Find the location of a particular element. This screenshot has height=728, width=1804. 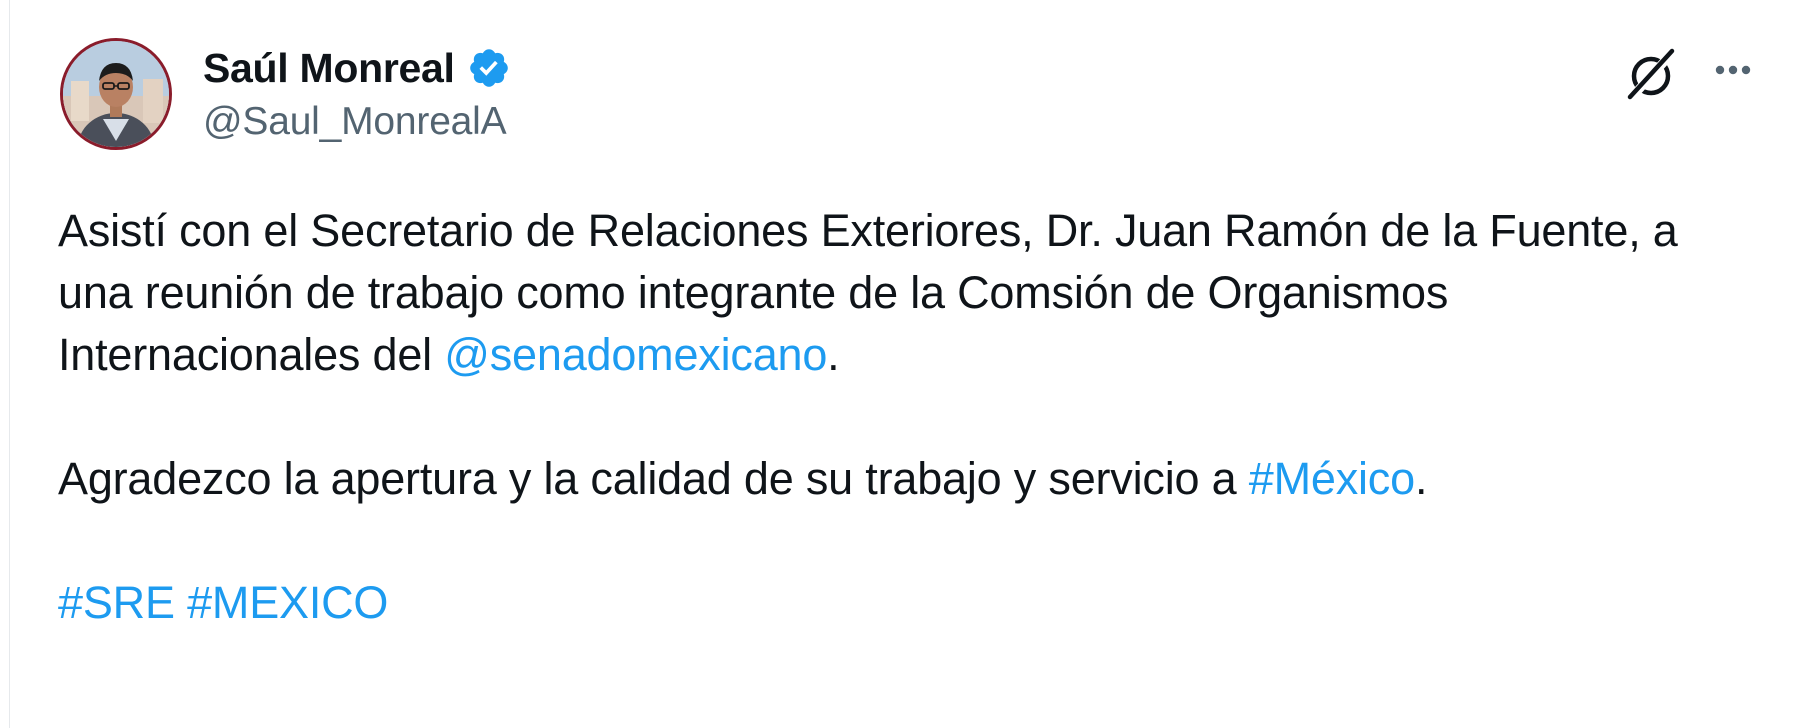

hashtag-MEXICO-link: #MEXICO is located at coordinates (287, 602).